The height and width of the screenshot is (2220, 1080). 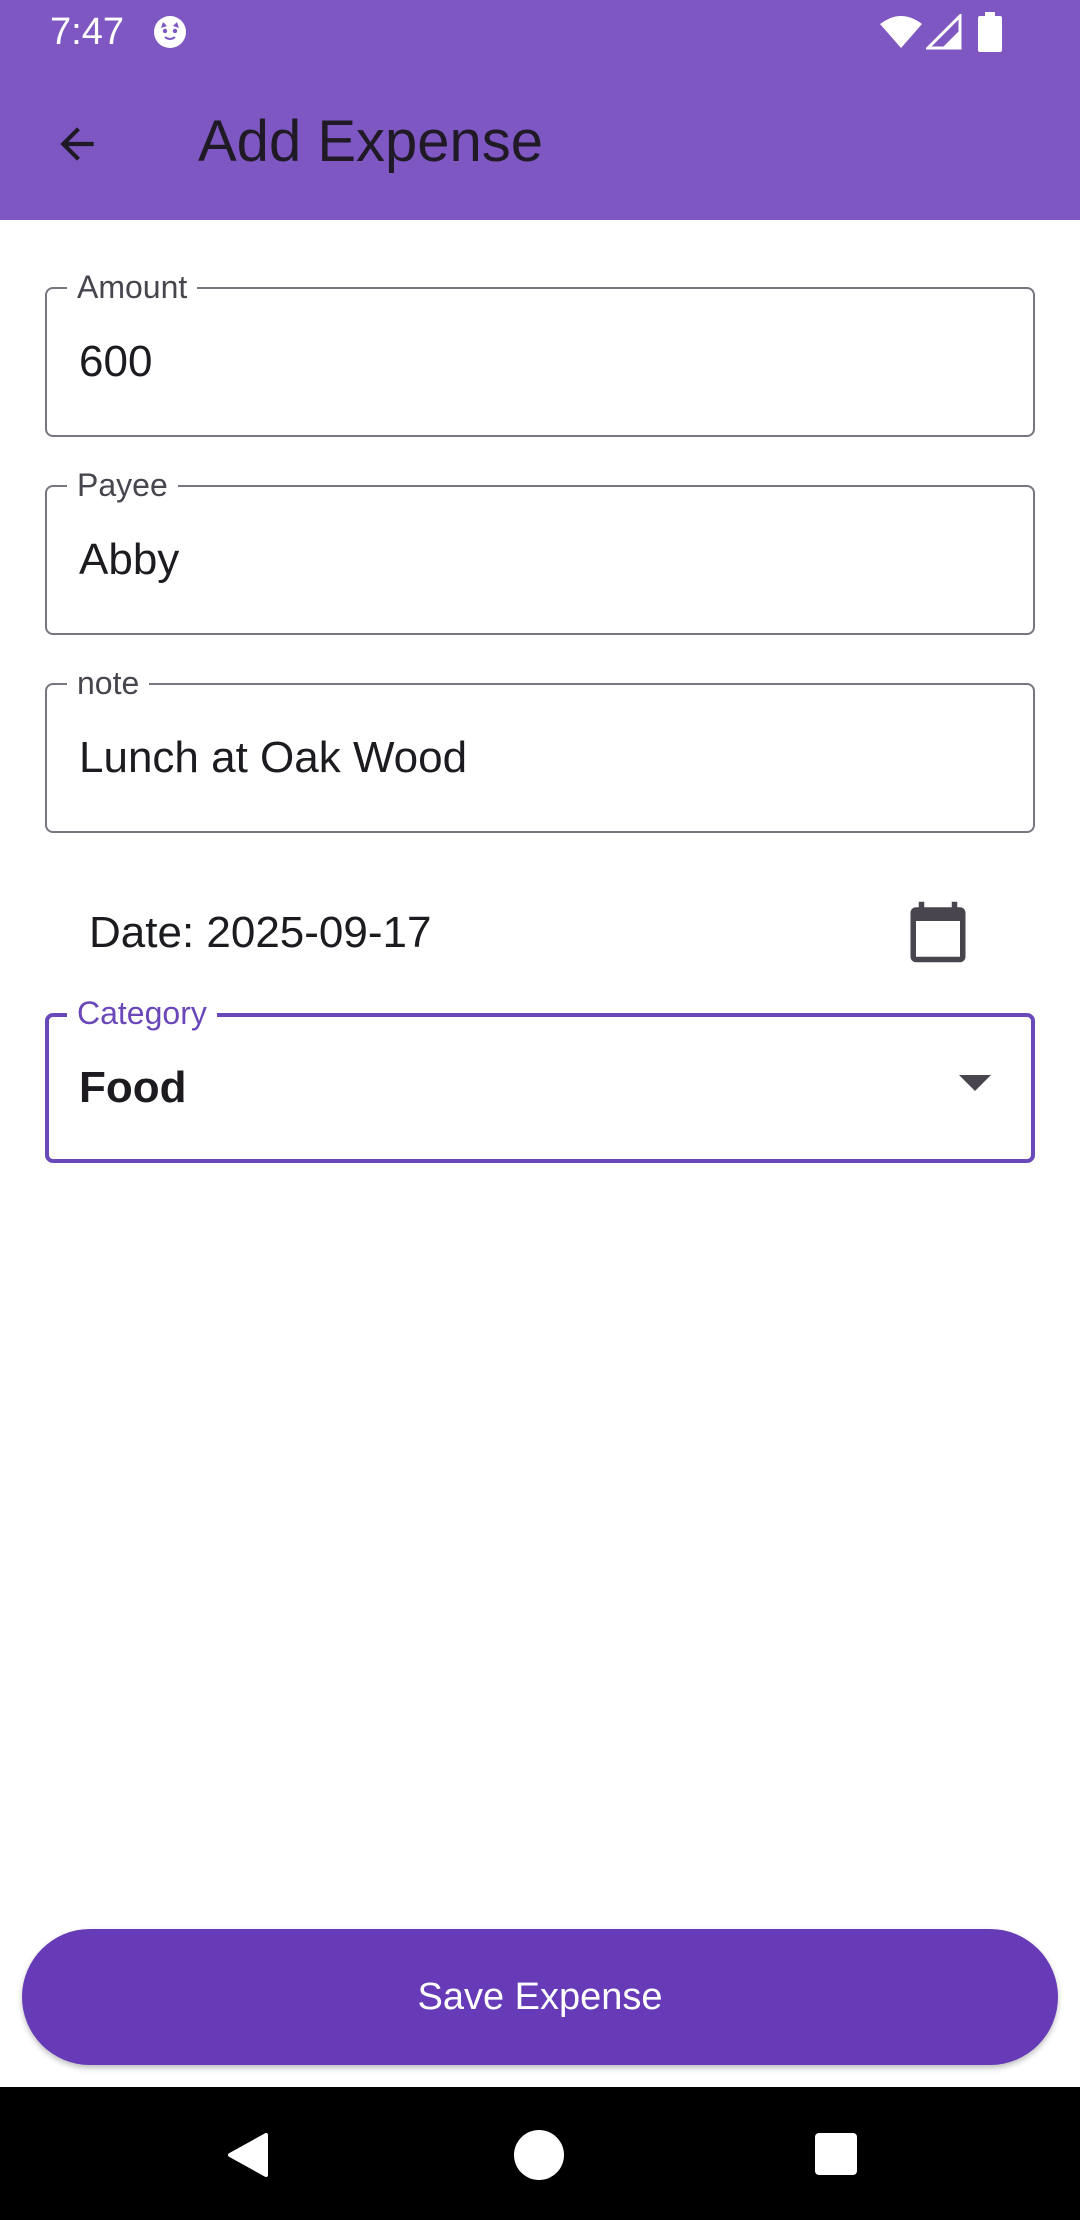 I want to click on calendar-icon, so click(x=938, y=932).